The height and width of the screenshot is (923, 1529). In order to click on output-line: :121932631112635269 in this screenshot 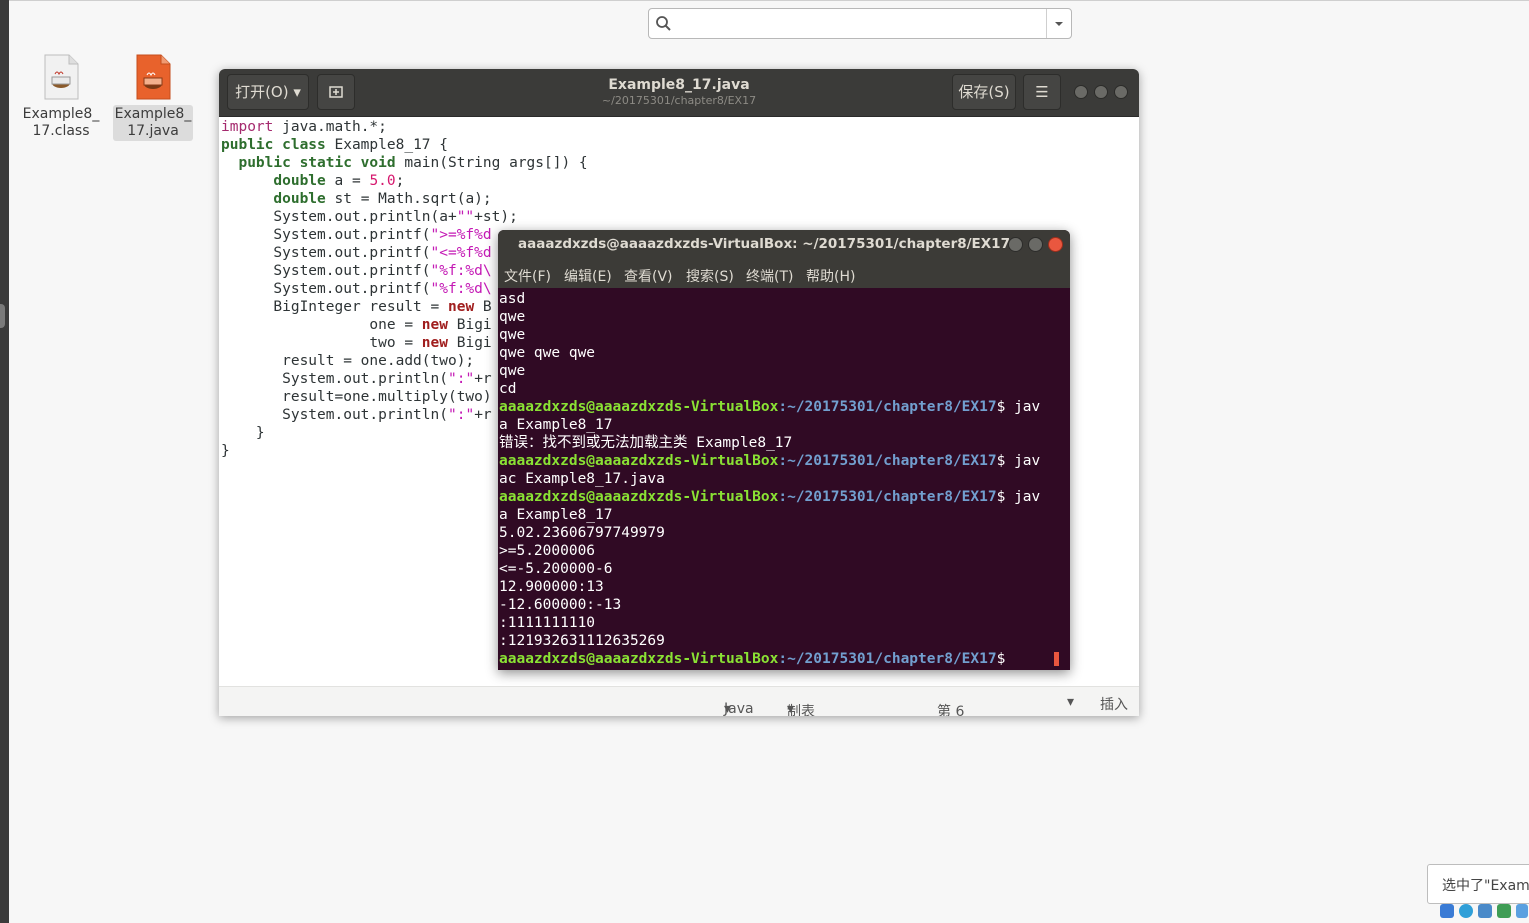, I will do `click(582, 641)`.